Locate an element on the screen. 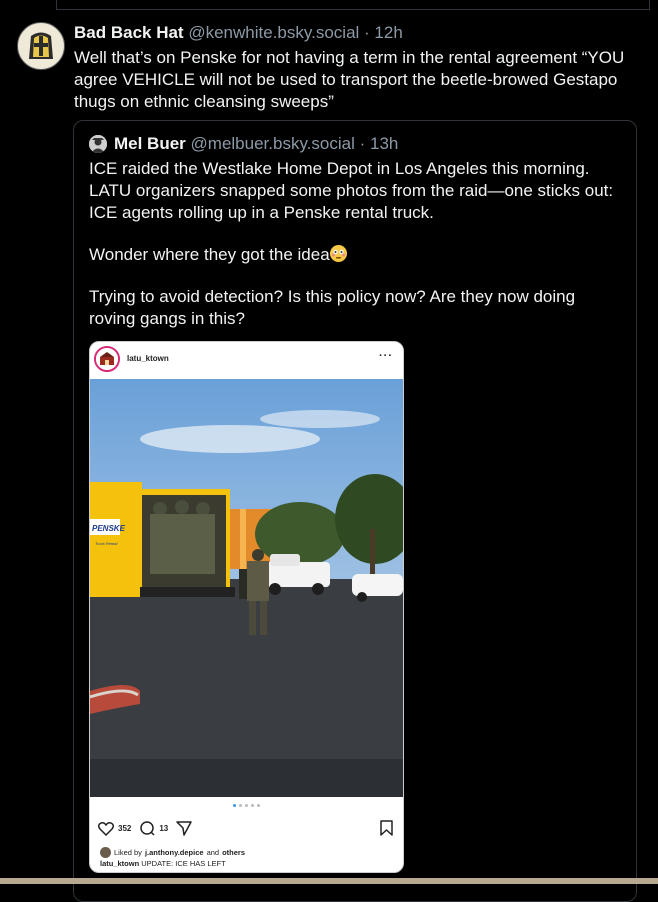 The image size is (658, 902). liked-by-line: Liked by j.anthony.depice and others is located at coordinates (172, 852).